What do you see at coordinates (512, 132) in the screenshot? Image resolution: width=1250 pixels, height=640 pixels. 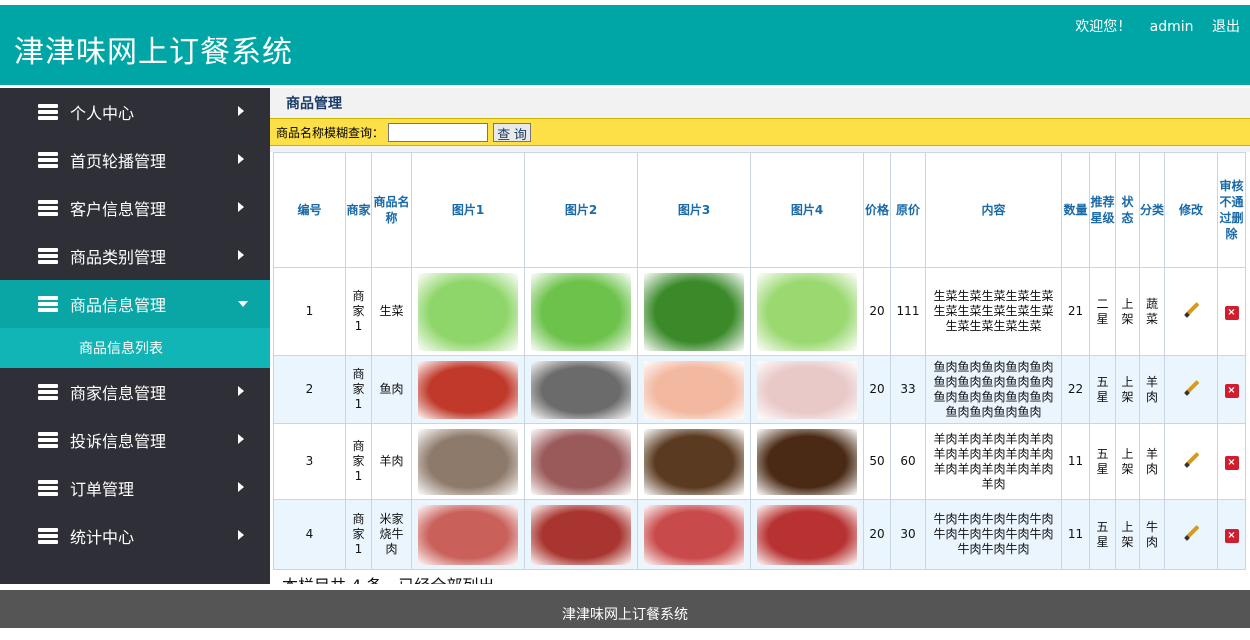 I see `search-button: 查 询` at bounding box center [512, 132].